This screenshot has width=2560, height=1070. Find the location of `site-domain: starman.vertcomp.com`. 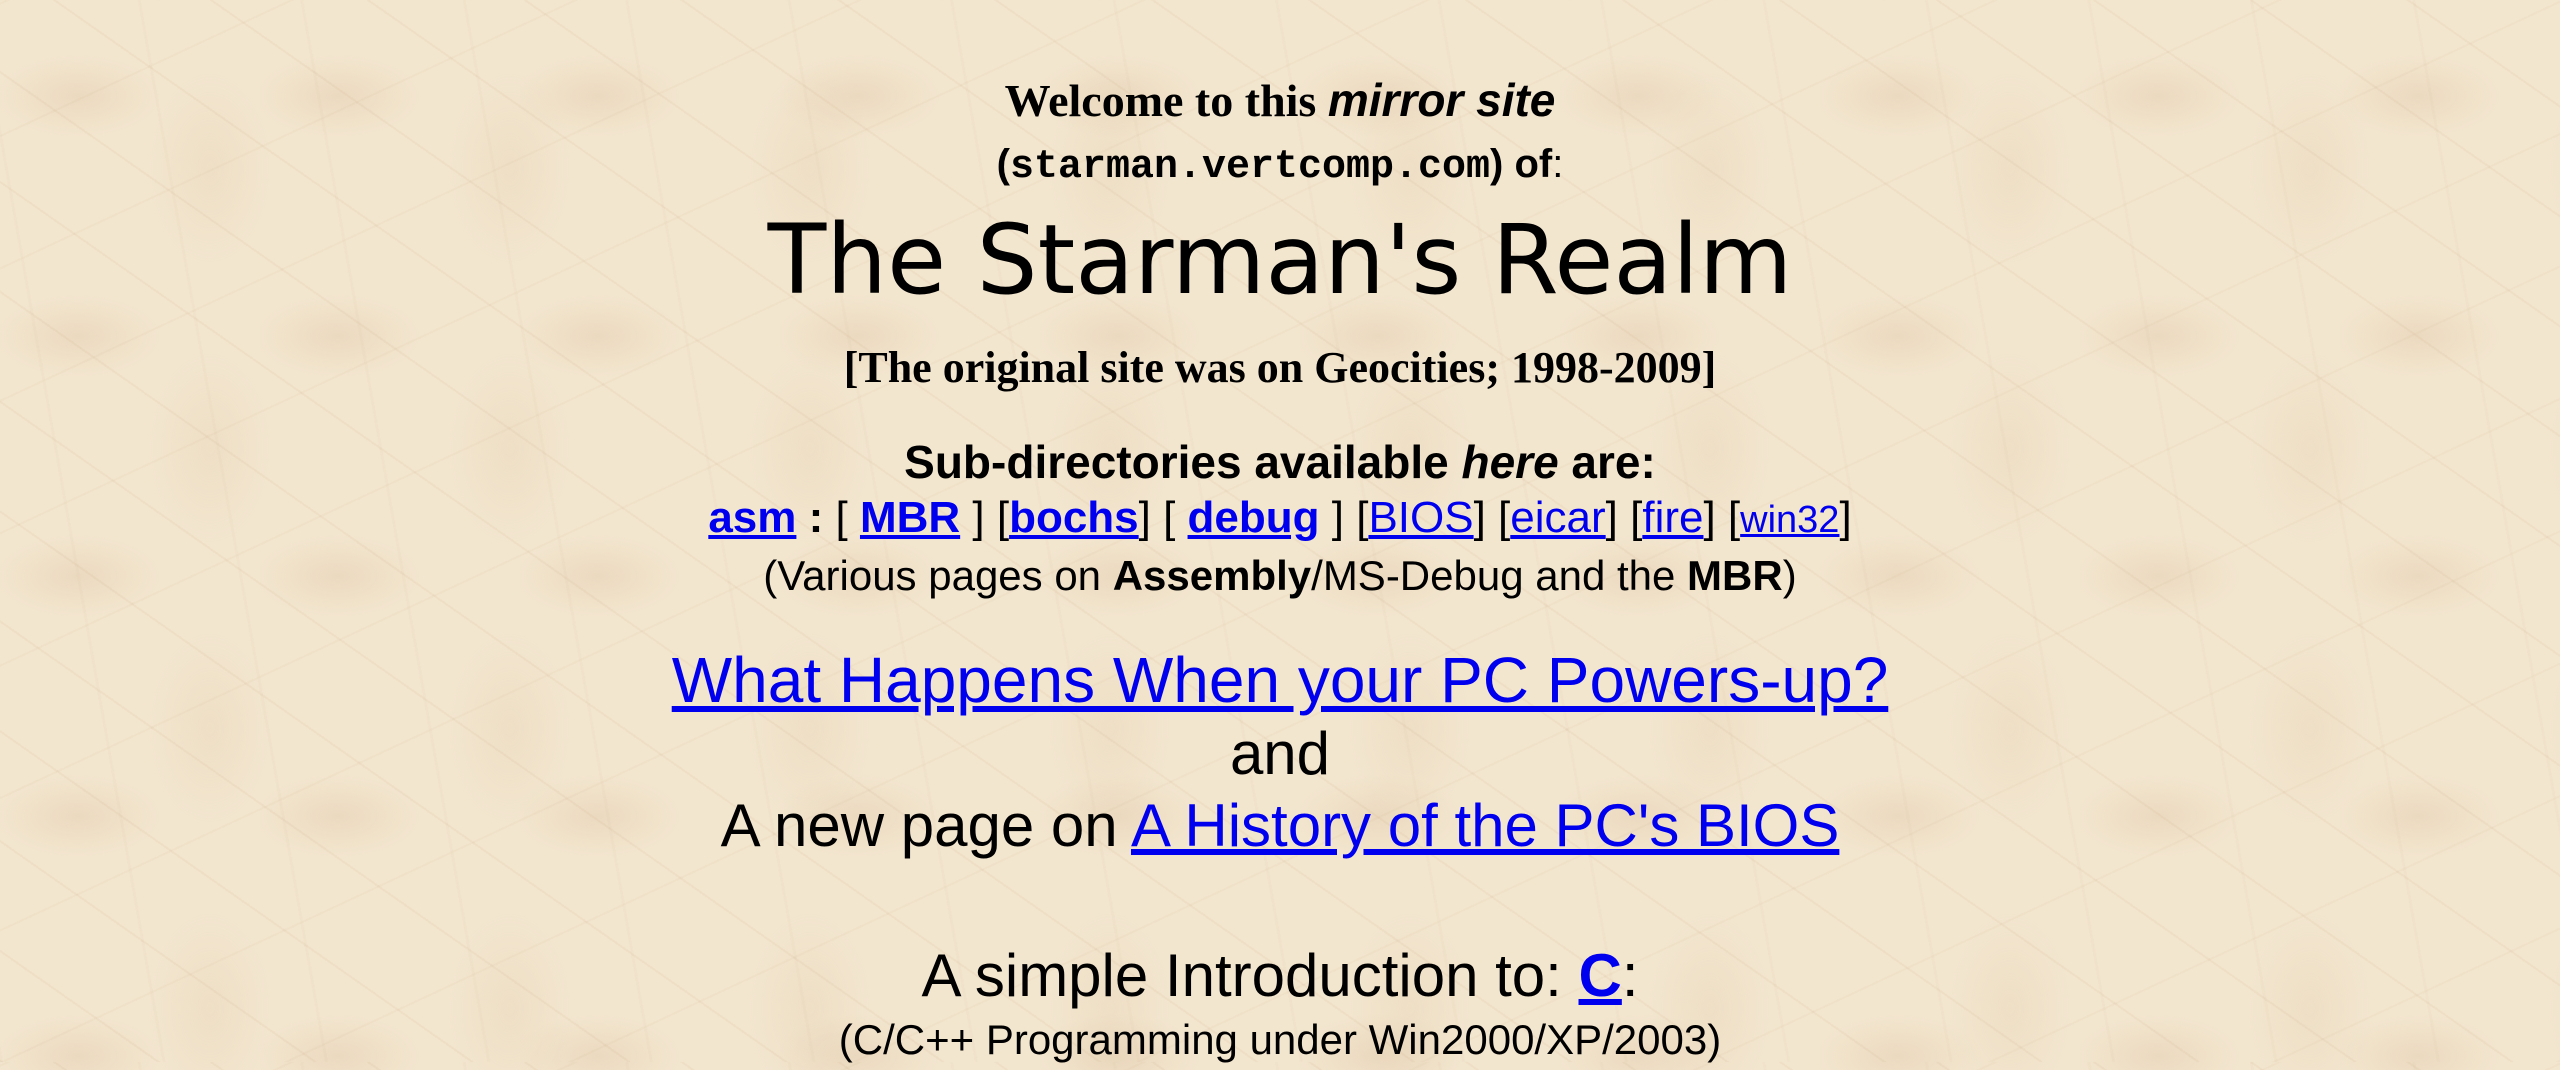

site-domain: starman.vertcomp.com is located at coordinates (1250, 167).